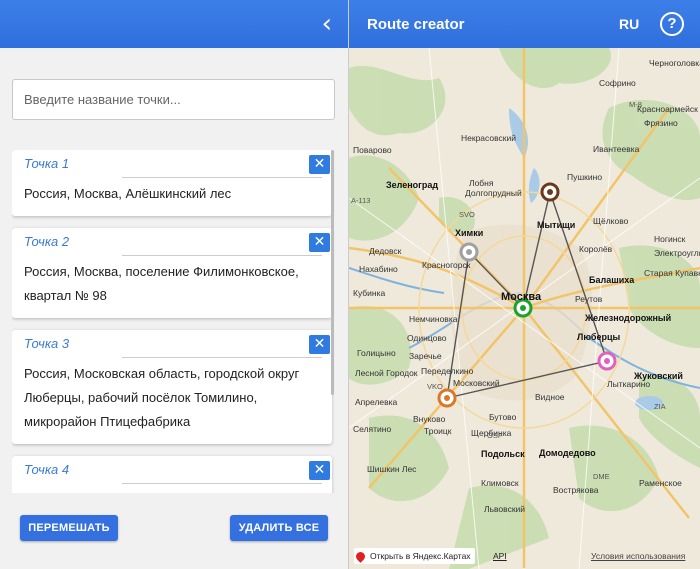  I want to click on airport-label: ZIA, so click(660, 406).